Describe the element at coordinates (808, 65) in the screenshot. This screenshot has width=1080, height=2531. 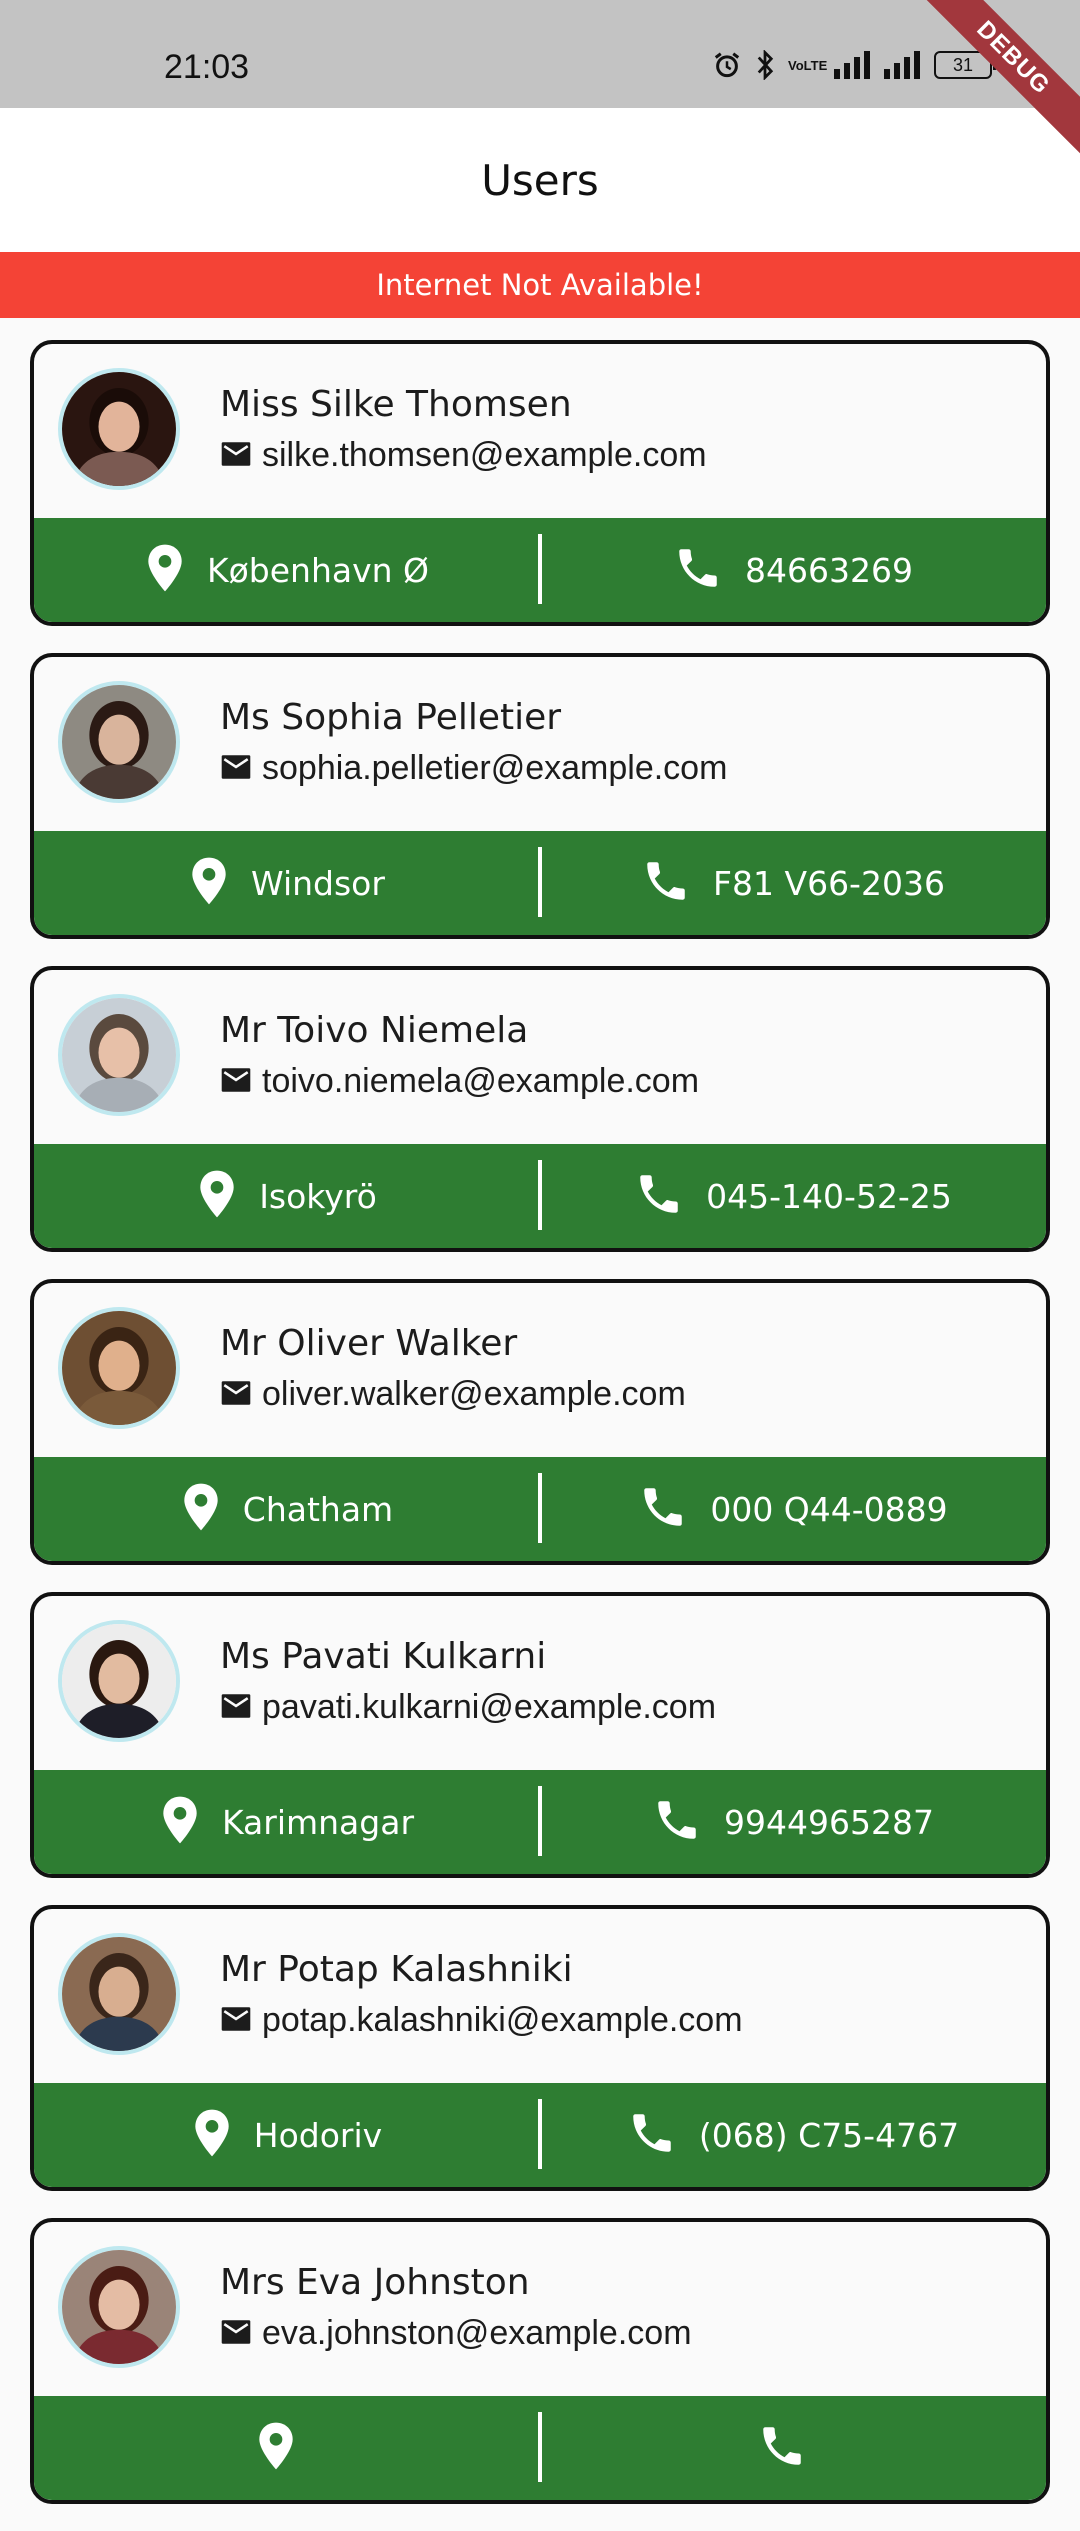
I see `volte-icon: VoLTE` at that location.